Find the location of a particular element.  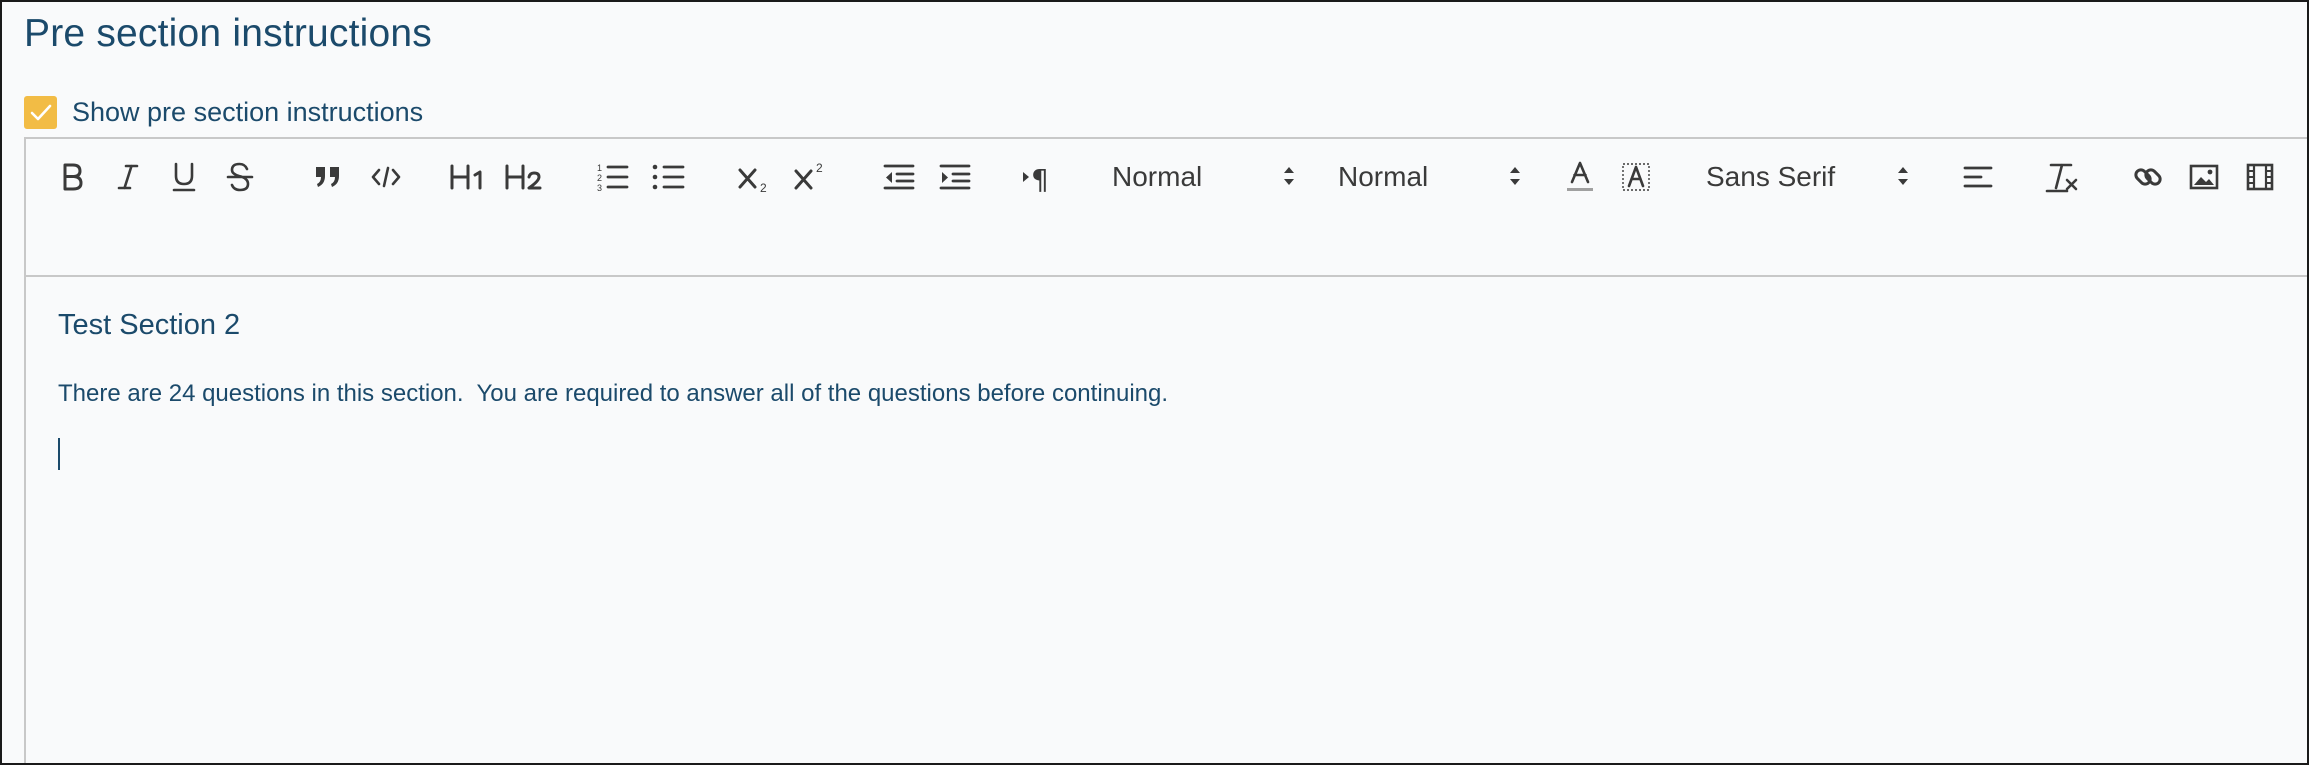

direction-button: ¶ is located at coordinates (1039, 177).